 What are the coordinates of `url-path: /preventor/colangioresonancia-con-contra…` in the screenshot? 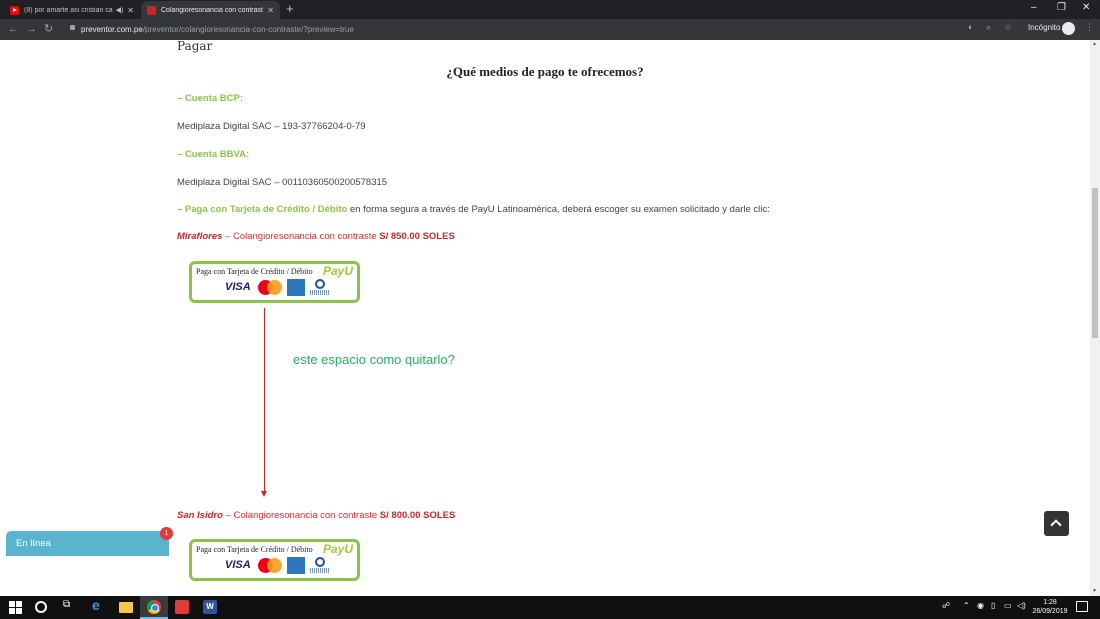 It's located at (248, 29).